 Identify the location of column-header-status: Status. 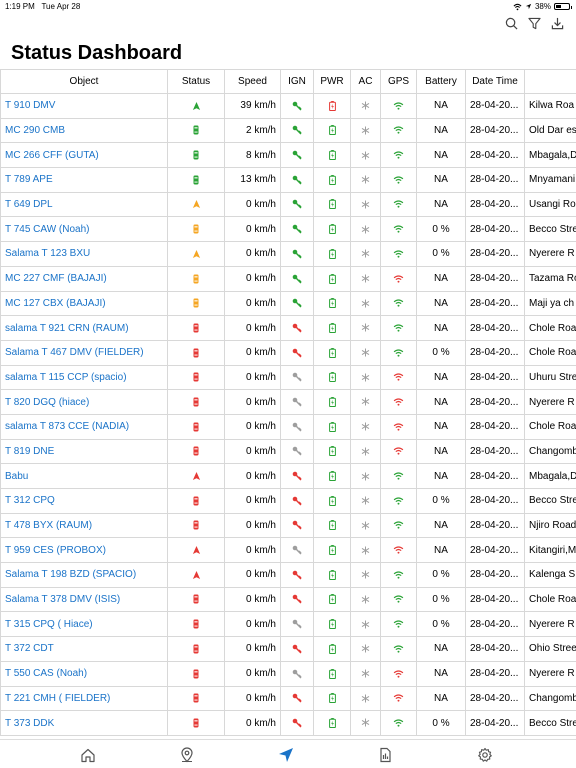
(196, 81).